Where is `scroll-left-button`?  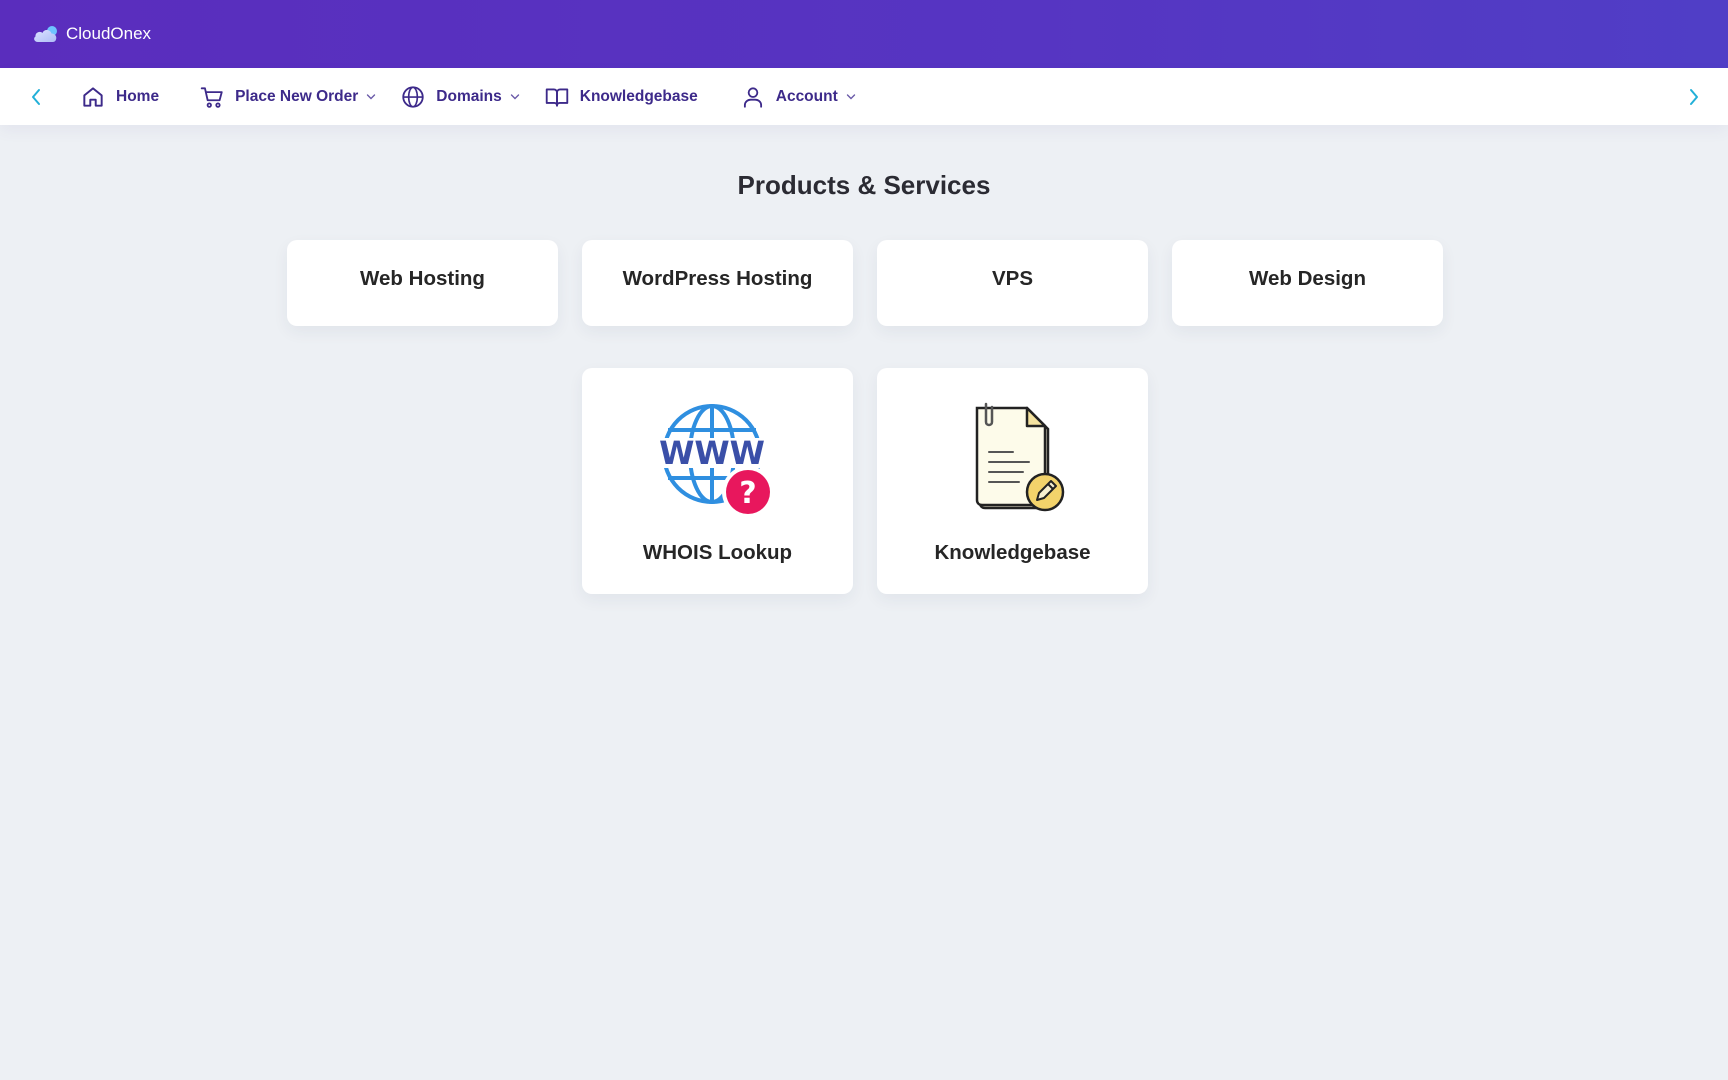 scroll-left-button is located at coordinates (36, 96).